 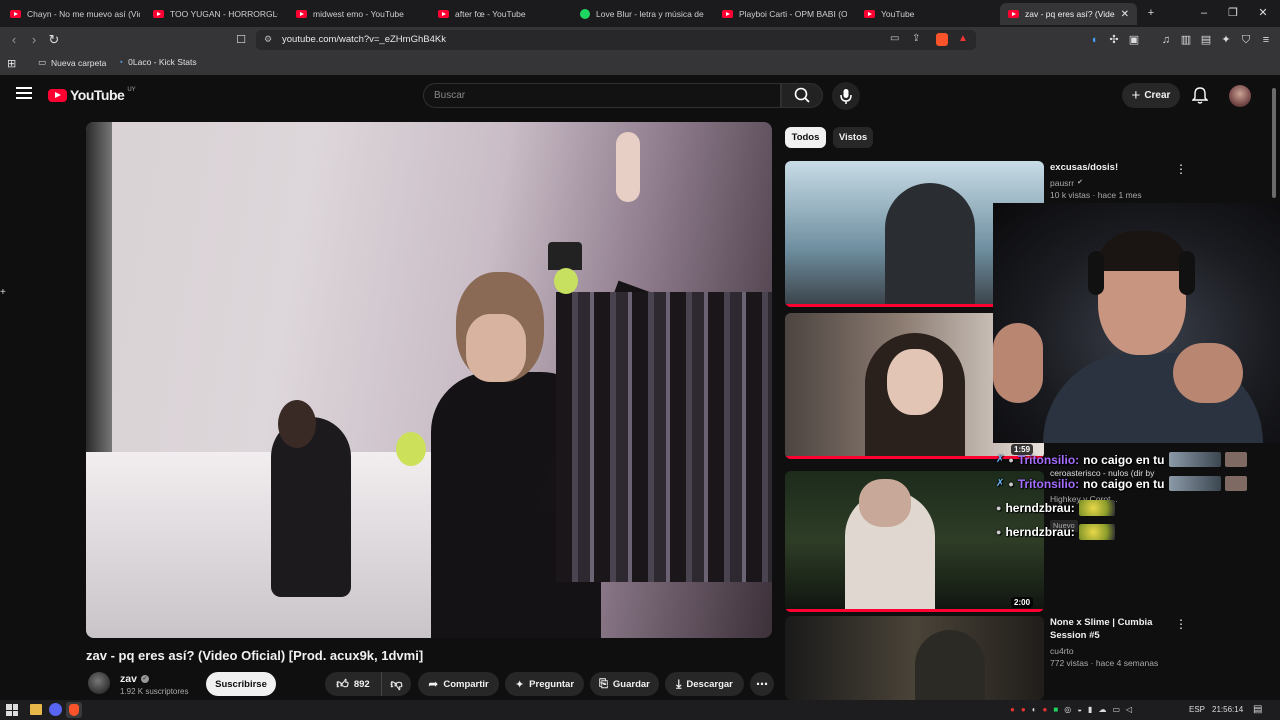 I want to click on dislike-button: 👎︎, so click(x=396, y=684).